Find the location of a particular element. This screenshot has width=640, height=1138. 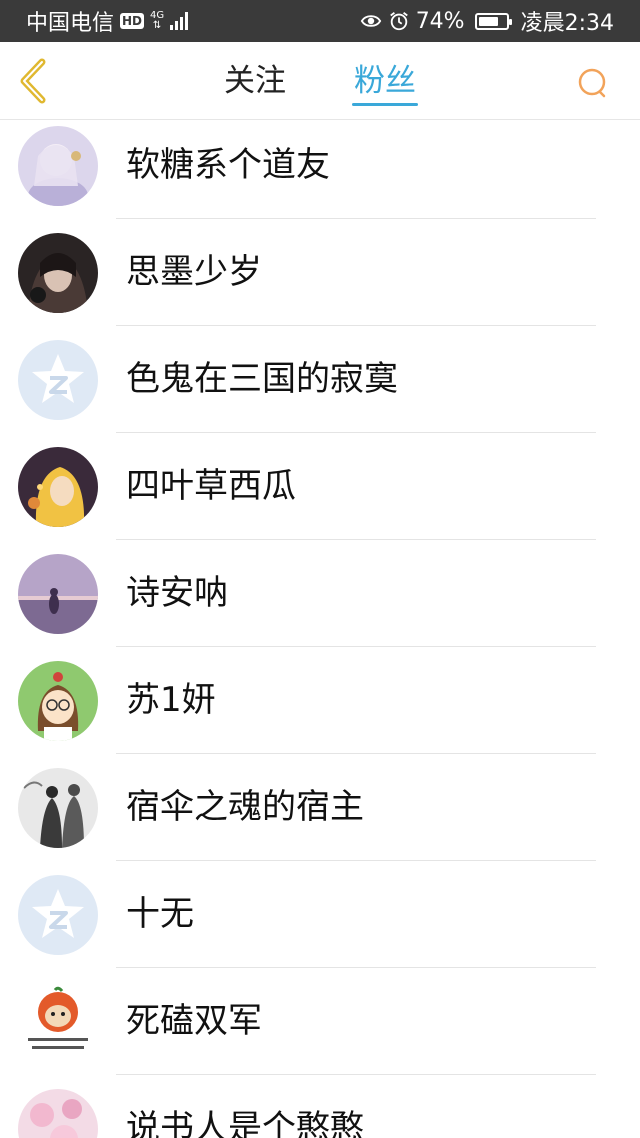

search-icon is located at coordinates (592, 83).